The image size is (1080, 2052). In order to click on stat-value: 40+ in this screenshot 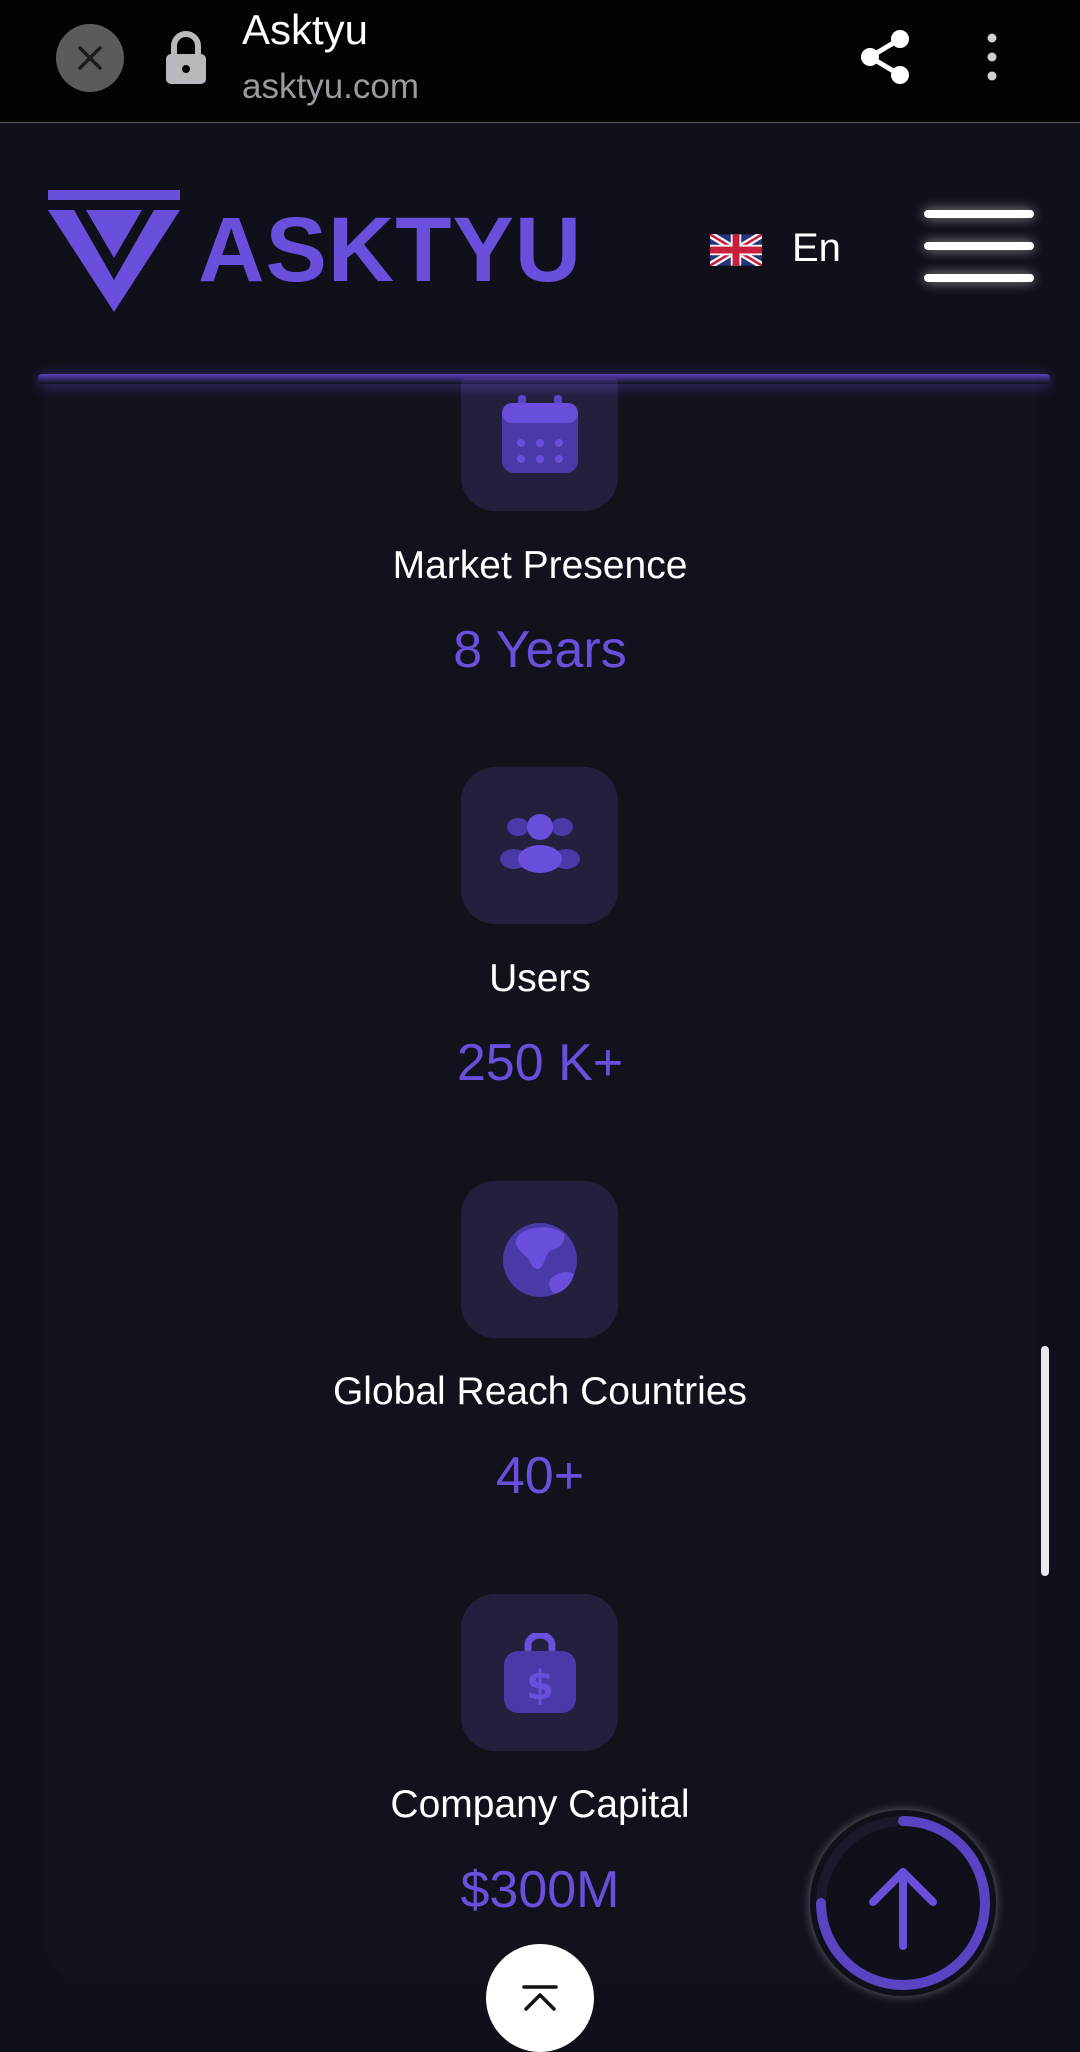, I will do `click(540, 1476)`.